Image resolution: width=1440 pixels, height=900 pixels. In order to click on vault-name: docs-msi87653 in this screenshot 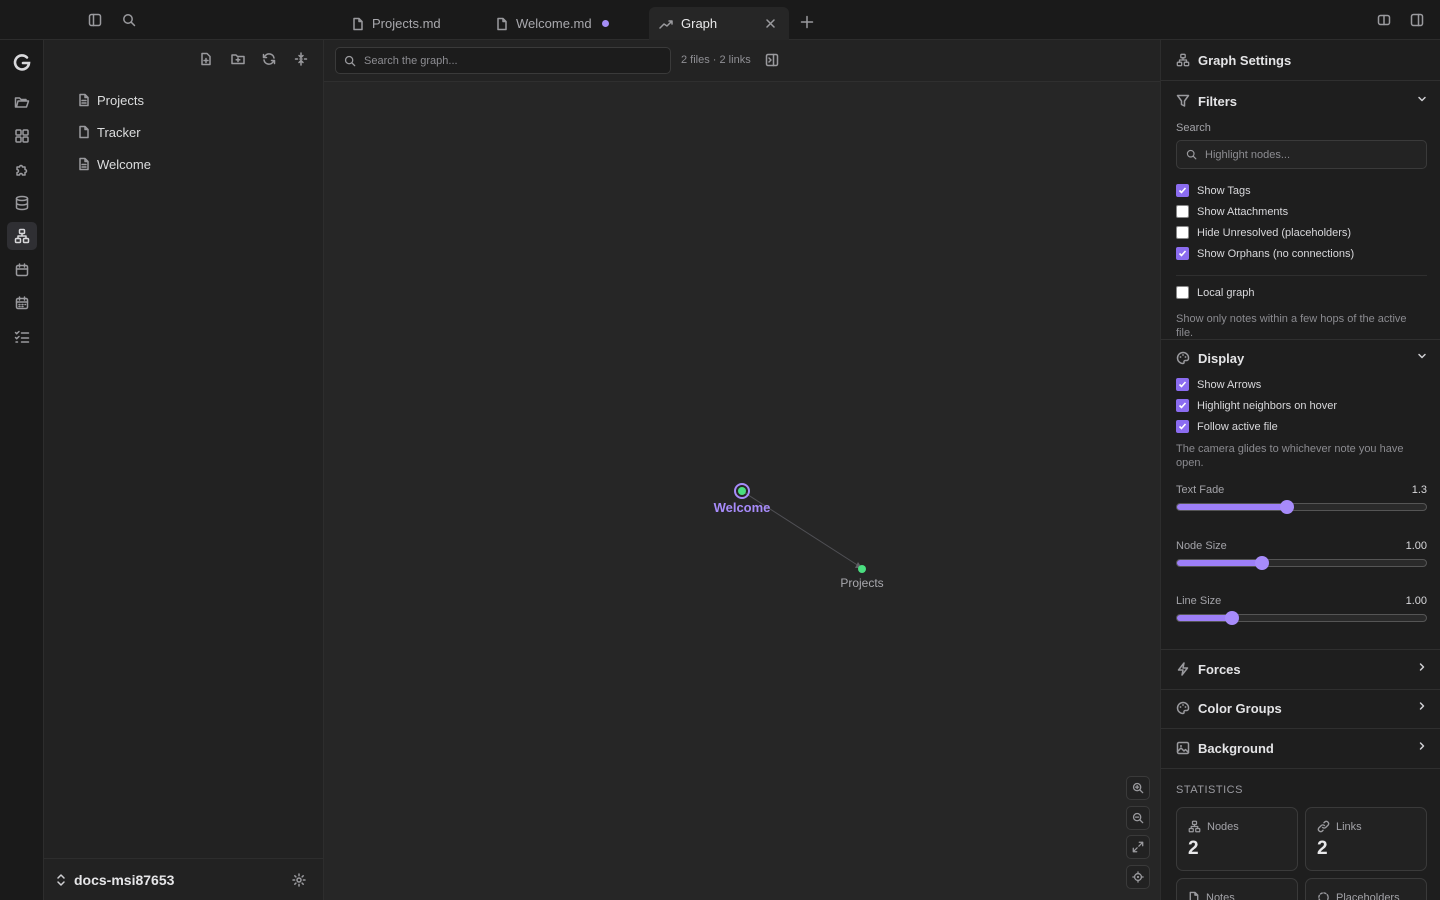, I will do `click(124, 879)`.